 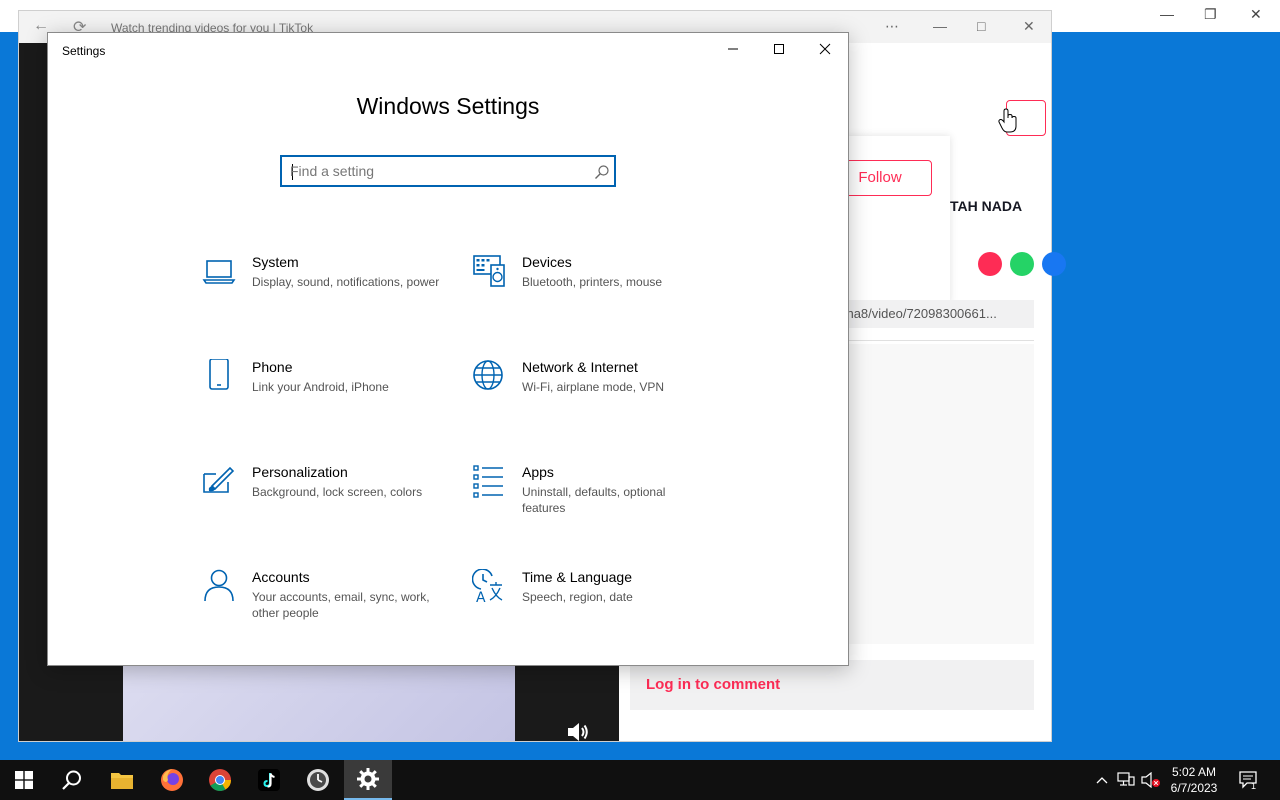 What do you see at coordinates (1007, 120) in the screenshot?
I see `hand-cursor-icon` at bounding box center [1007, 120].